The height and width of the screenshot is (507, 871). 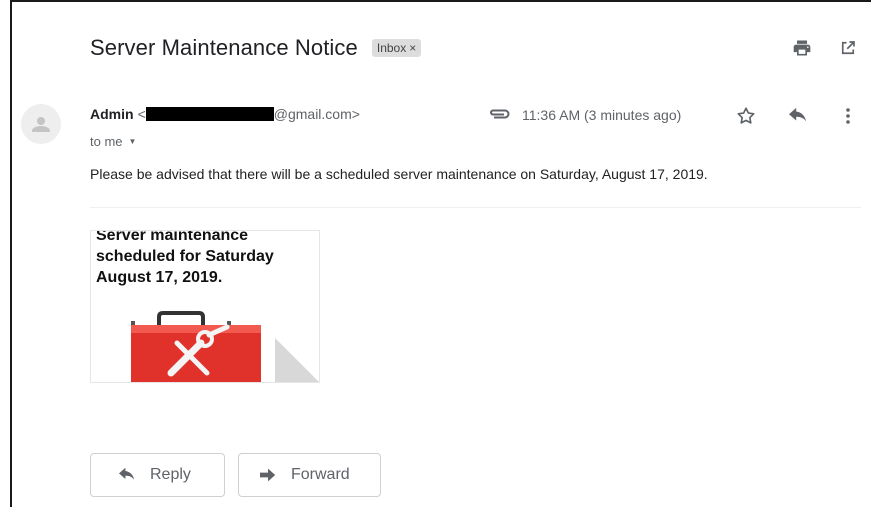 I want to click on redacted-block, so click(x=209, y=114).